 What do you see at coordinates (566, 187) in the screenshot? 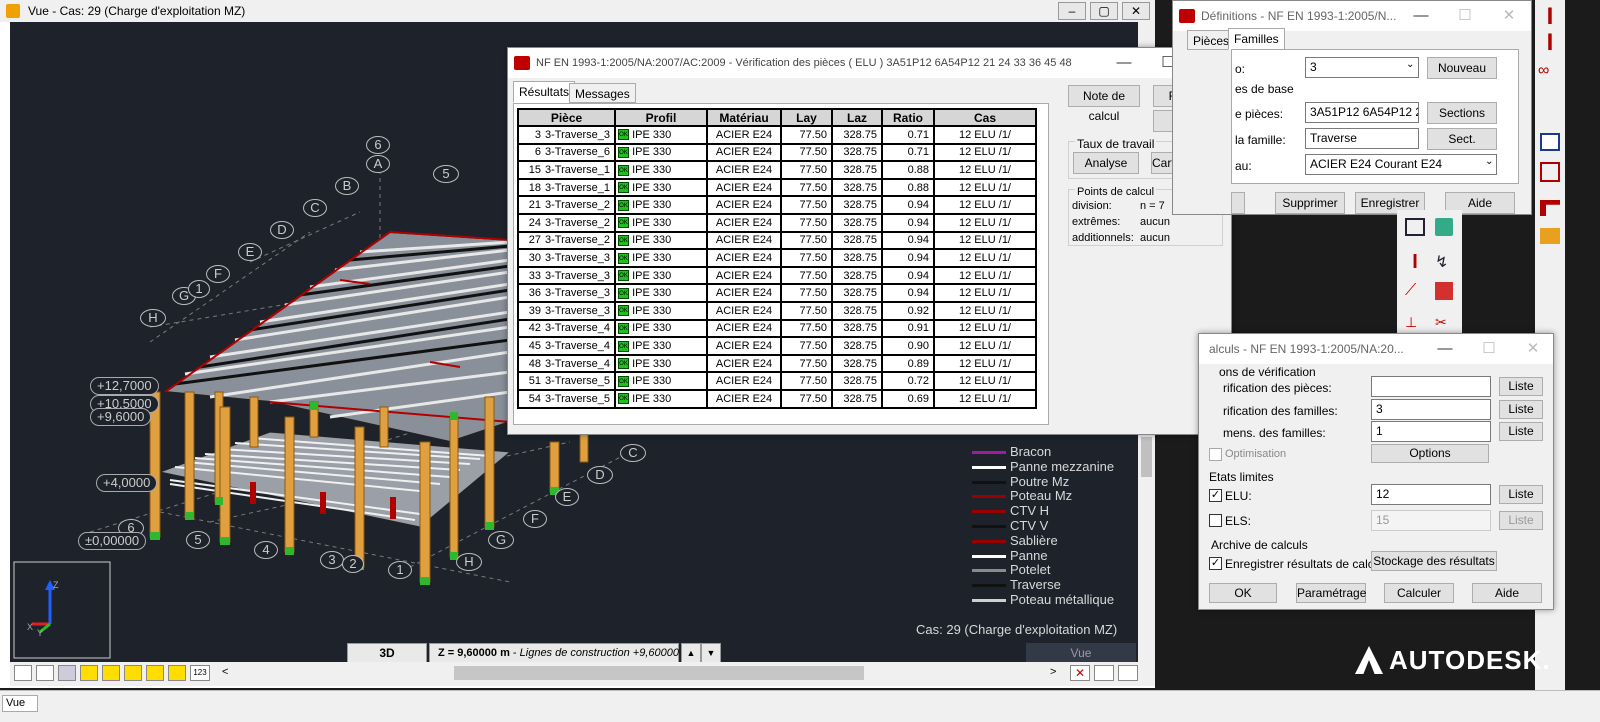
I see `piece-cell: 18 3-Traverse_1` at bounding box center [566, 187].